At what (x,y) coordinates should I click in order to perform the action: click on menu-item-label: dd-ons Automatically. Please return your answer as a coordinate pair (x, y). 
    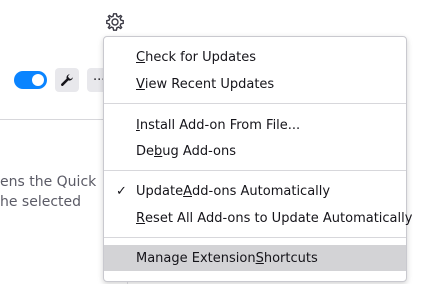
    Looking at the image, I should click on (261, 191).